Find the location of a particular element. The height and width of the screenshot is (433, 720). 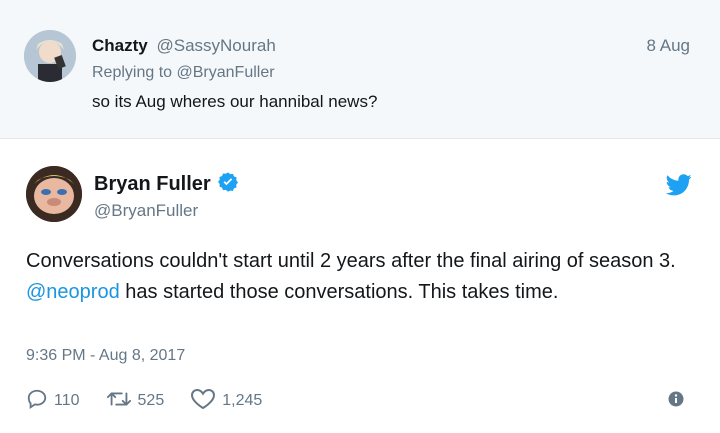

action-bar: 110 525 1,245 is located at coordinates (157, 401).